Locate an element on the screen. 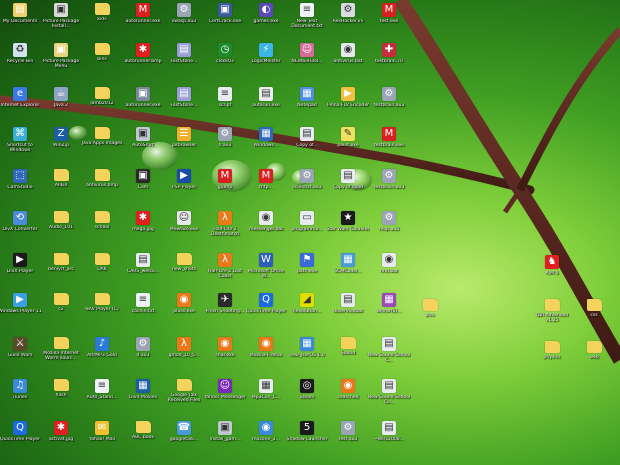  desktop-icon: ☰ jarbrowser is located at coordinates (184, 143).